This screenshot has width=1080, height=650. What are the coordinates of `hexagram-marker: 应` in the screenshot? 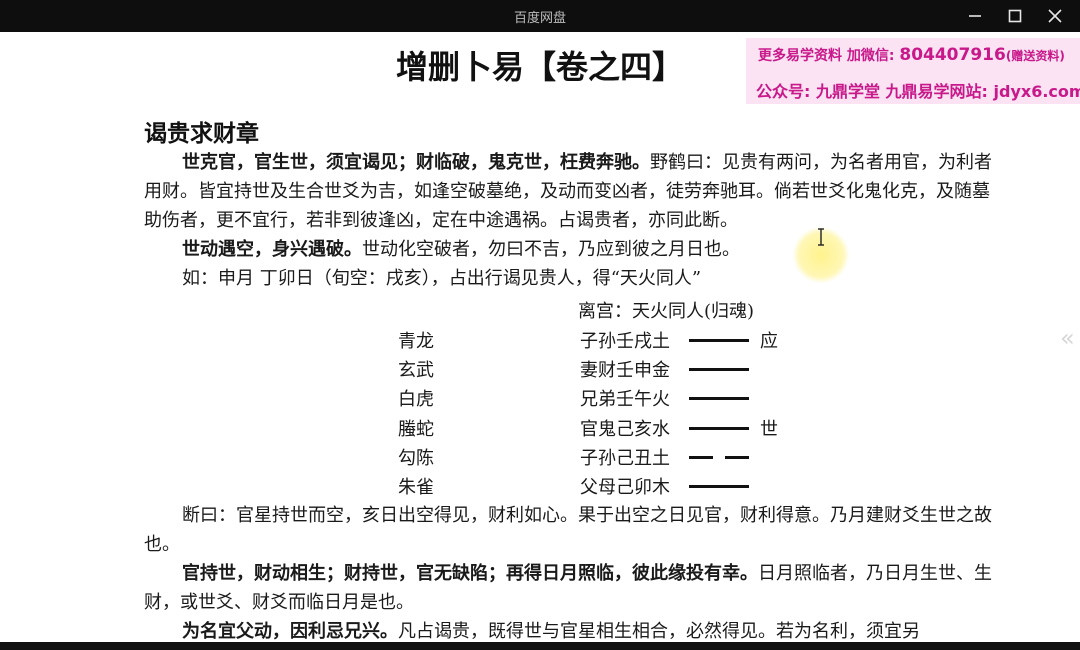 It's located at (769, 341).